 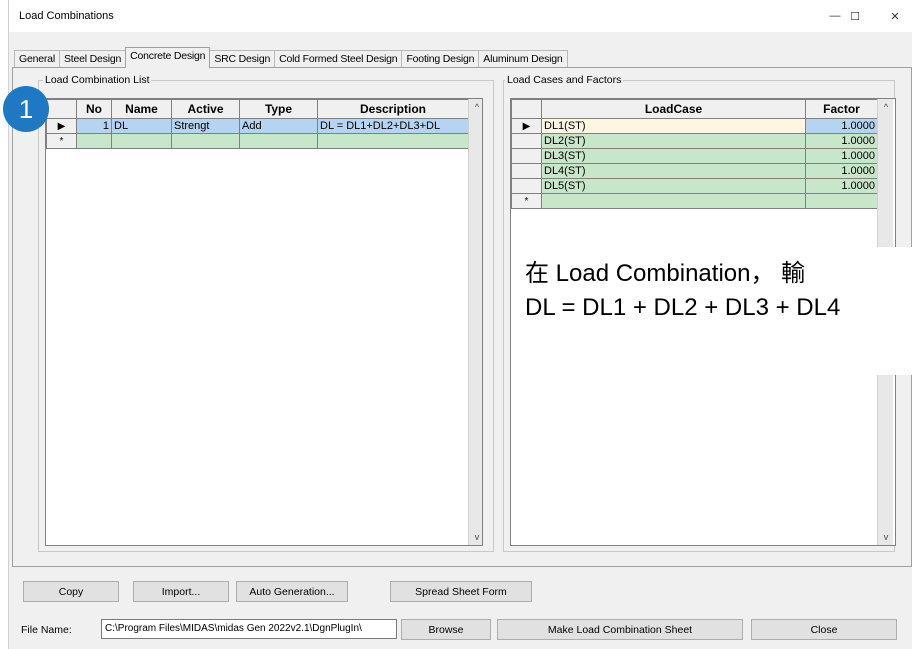 I want to click on new-cell-active, so click(x=205, y=141).